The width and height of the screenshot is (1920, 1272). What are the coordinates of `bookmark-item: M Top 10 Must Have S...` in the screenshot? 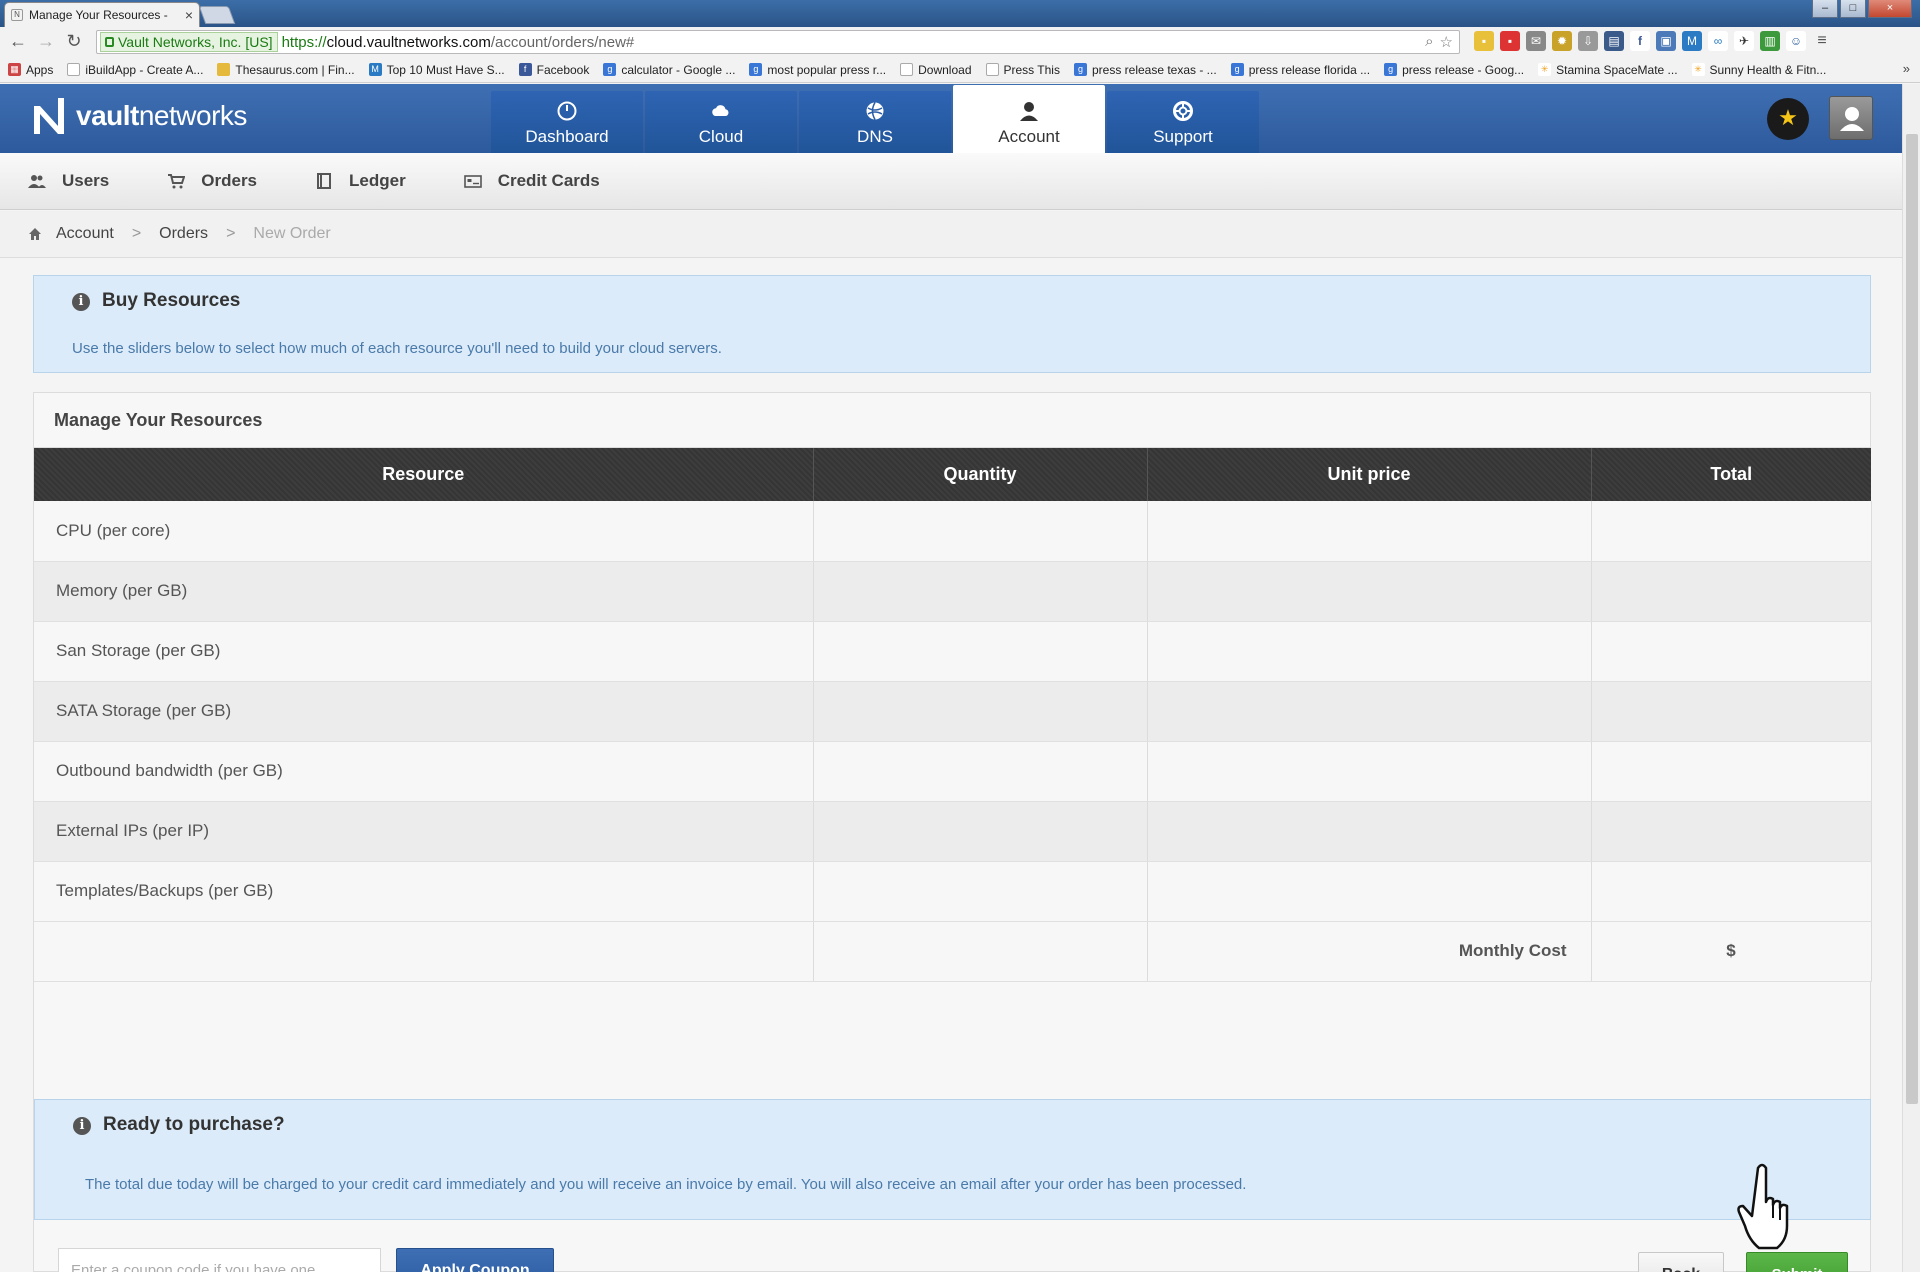 It's located at (436, 70).